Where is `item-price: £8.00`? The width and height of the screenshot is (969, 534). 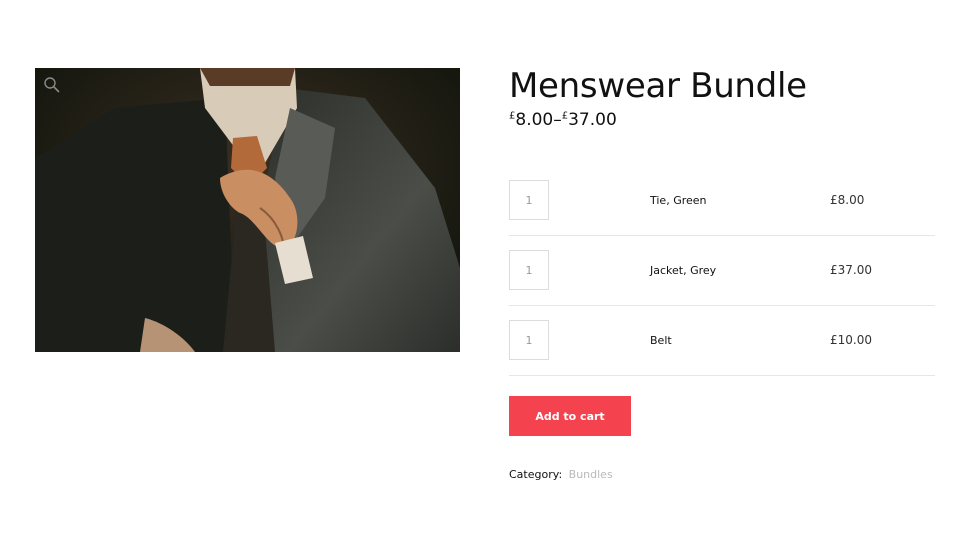 item-price: £8.00 is located at coordinates (847, 200).